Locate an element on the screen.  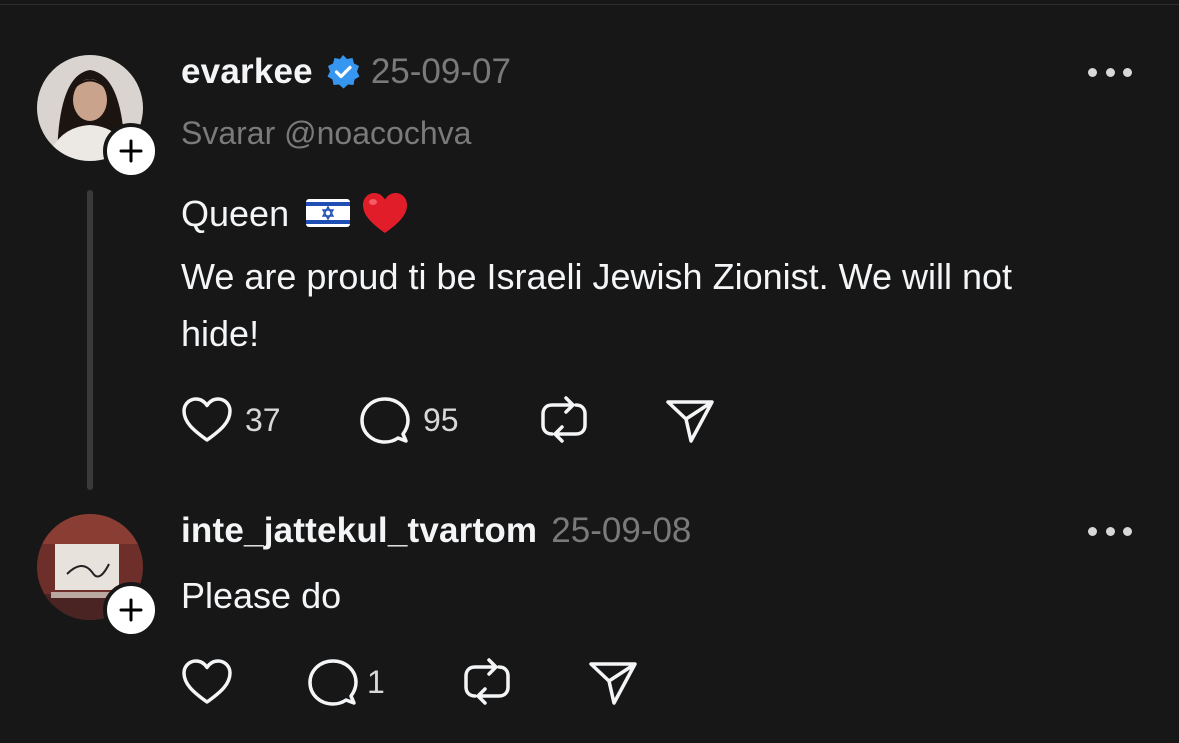
post-header: inte_jattekul_tvartom 25-09-08 is located at coordinates (436, 531).